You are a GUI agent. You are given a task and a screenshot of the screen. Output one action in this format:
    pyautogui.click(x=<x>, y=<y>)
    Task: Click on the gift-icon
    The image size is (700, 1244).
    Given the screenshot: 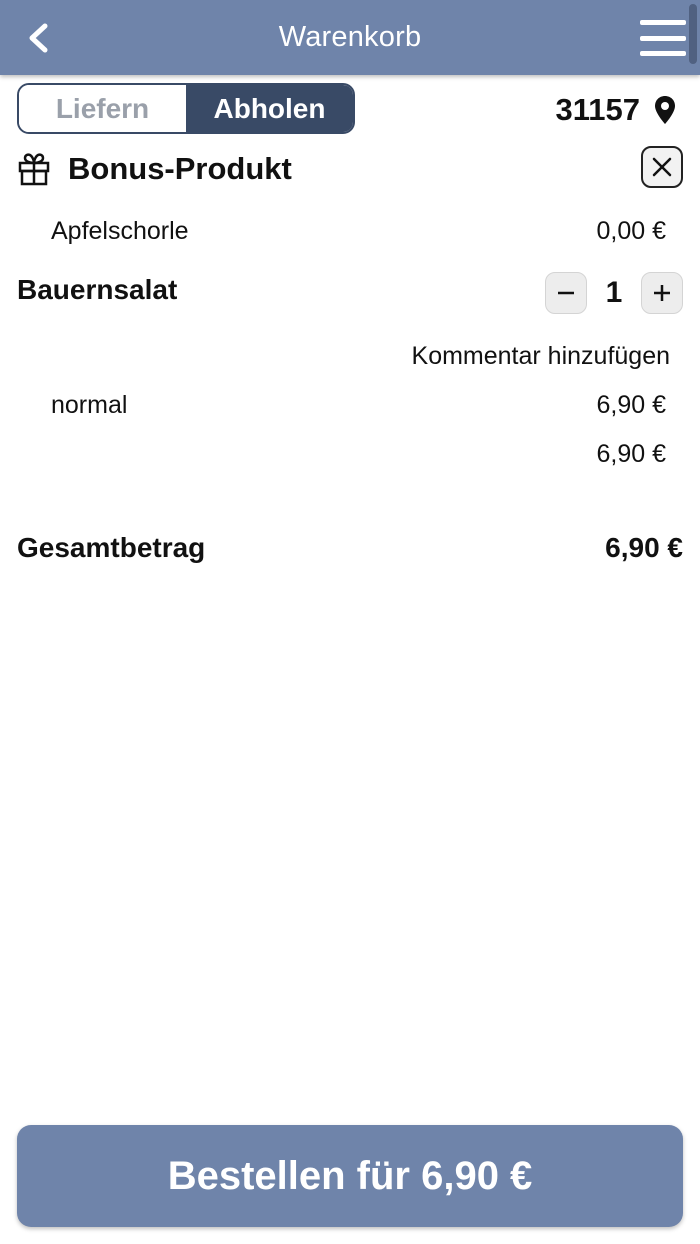 What is the action you would take?
    pyautogui.click(x=34, y=169)
    